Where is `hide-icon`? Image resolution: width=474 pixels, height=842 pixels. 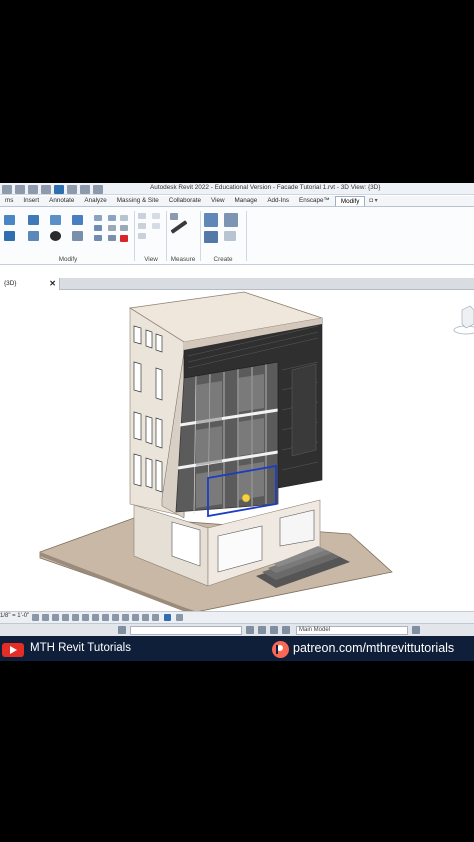 hide-icon is located at coordinates (142, 216).